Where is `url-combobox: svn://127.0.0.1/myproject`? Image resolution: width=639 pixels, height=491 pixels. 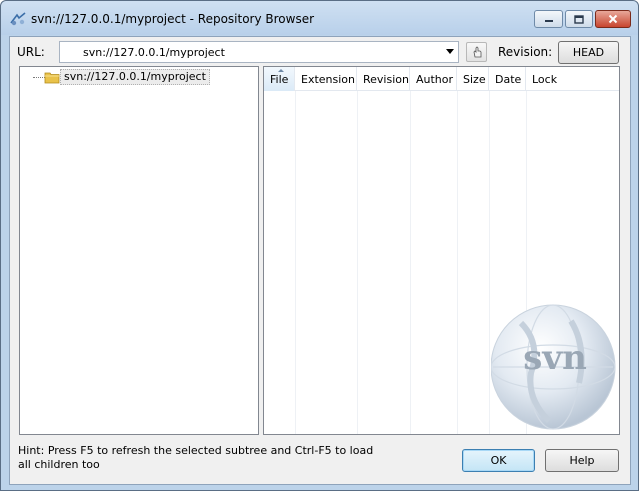
url-combobox: svn://127.0.0.1/myproject is located at coordinates (259, 52).